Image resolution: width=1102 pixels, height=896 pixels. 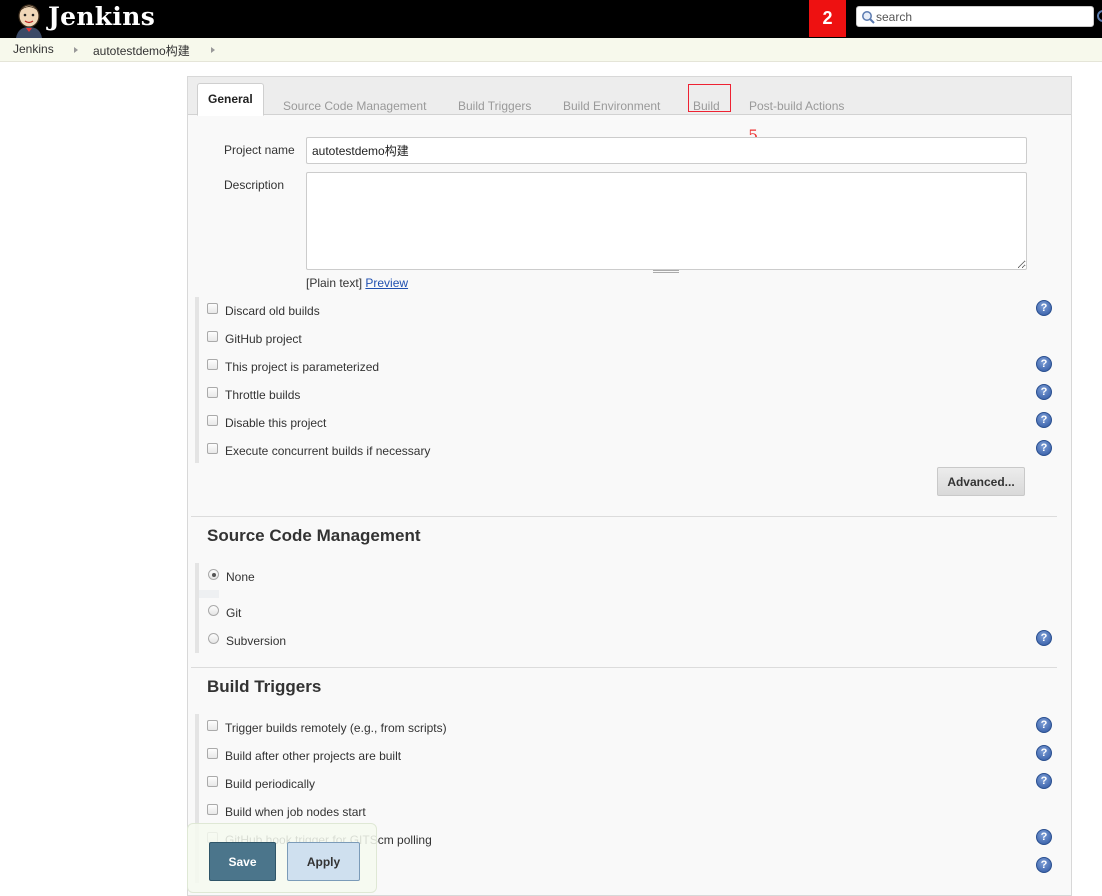 What do you see at coordinates (209, 594) in the screenshot?
I see `scm-none-detail` at bounding box center [209, 594].